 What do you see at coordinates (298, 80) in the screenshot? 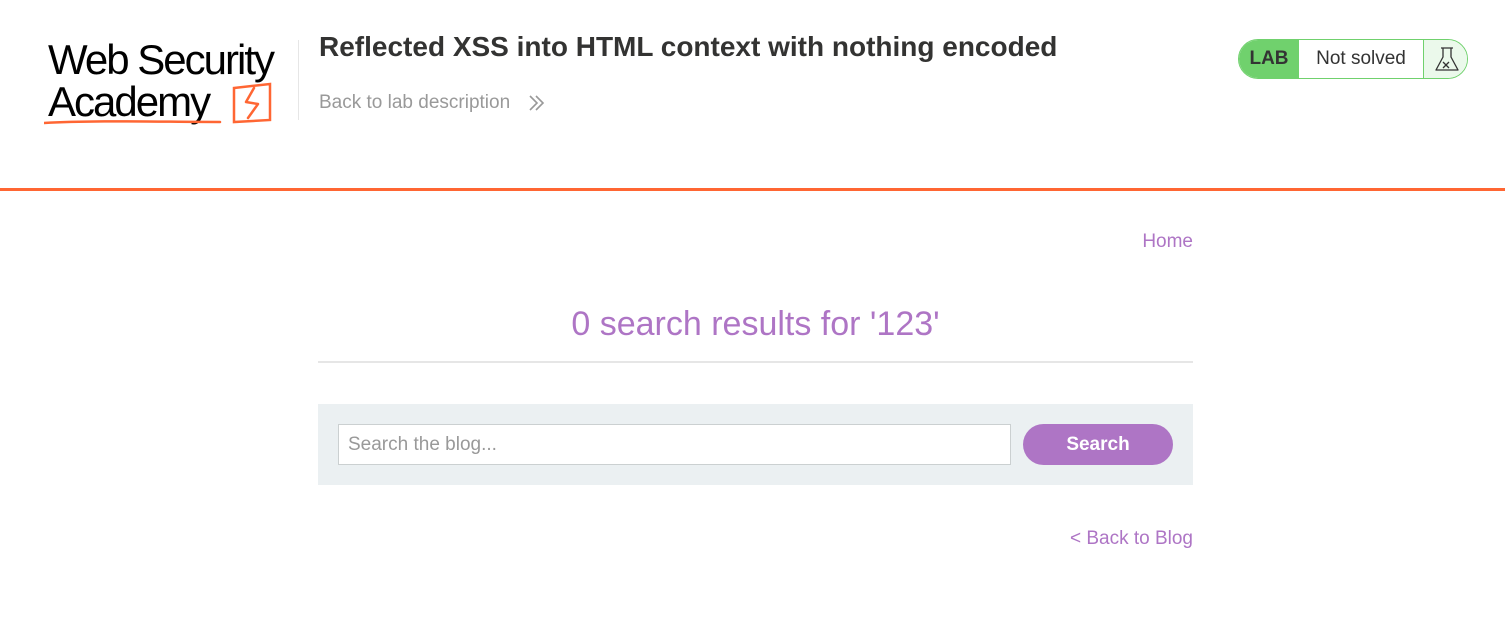
I see `logo-divider` at bounding box center [298, 80].